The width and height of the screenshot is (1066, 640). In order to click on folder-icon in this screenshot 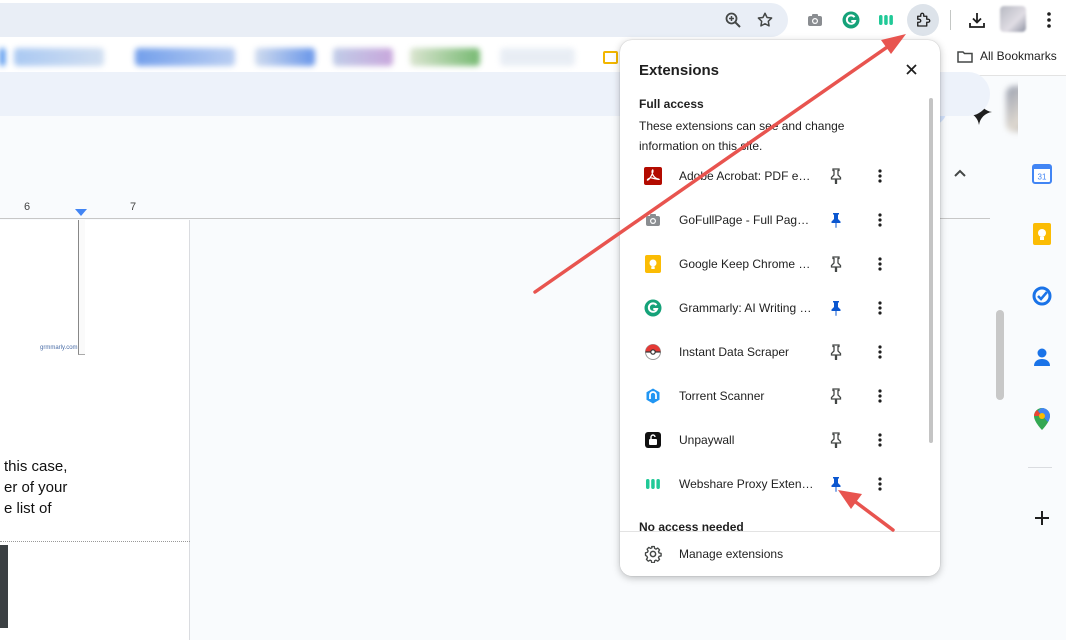, I will do `click(965, 56)`.